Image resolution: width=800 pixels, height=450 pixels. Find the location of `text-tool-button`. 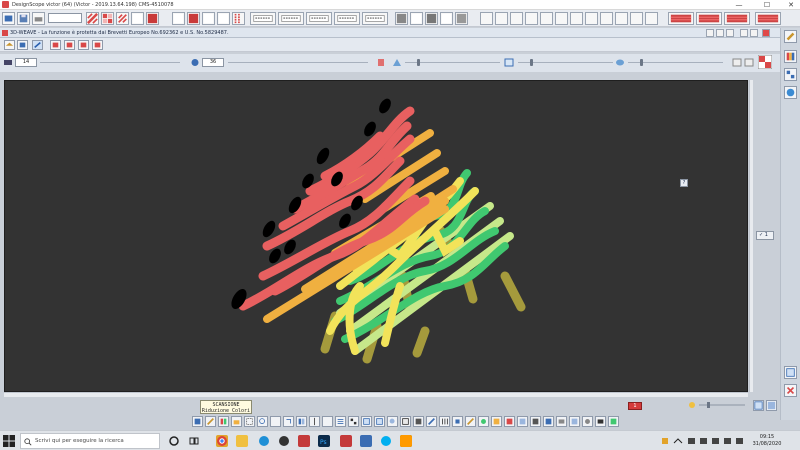

text-tool-button is located at coordinates (275, 421).